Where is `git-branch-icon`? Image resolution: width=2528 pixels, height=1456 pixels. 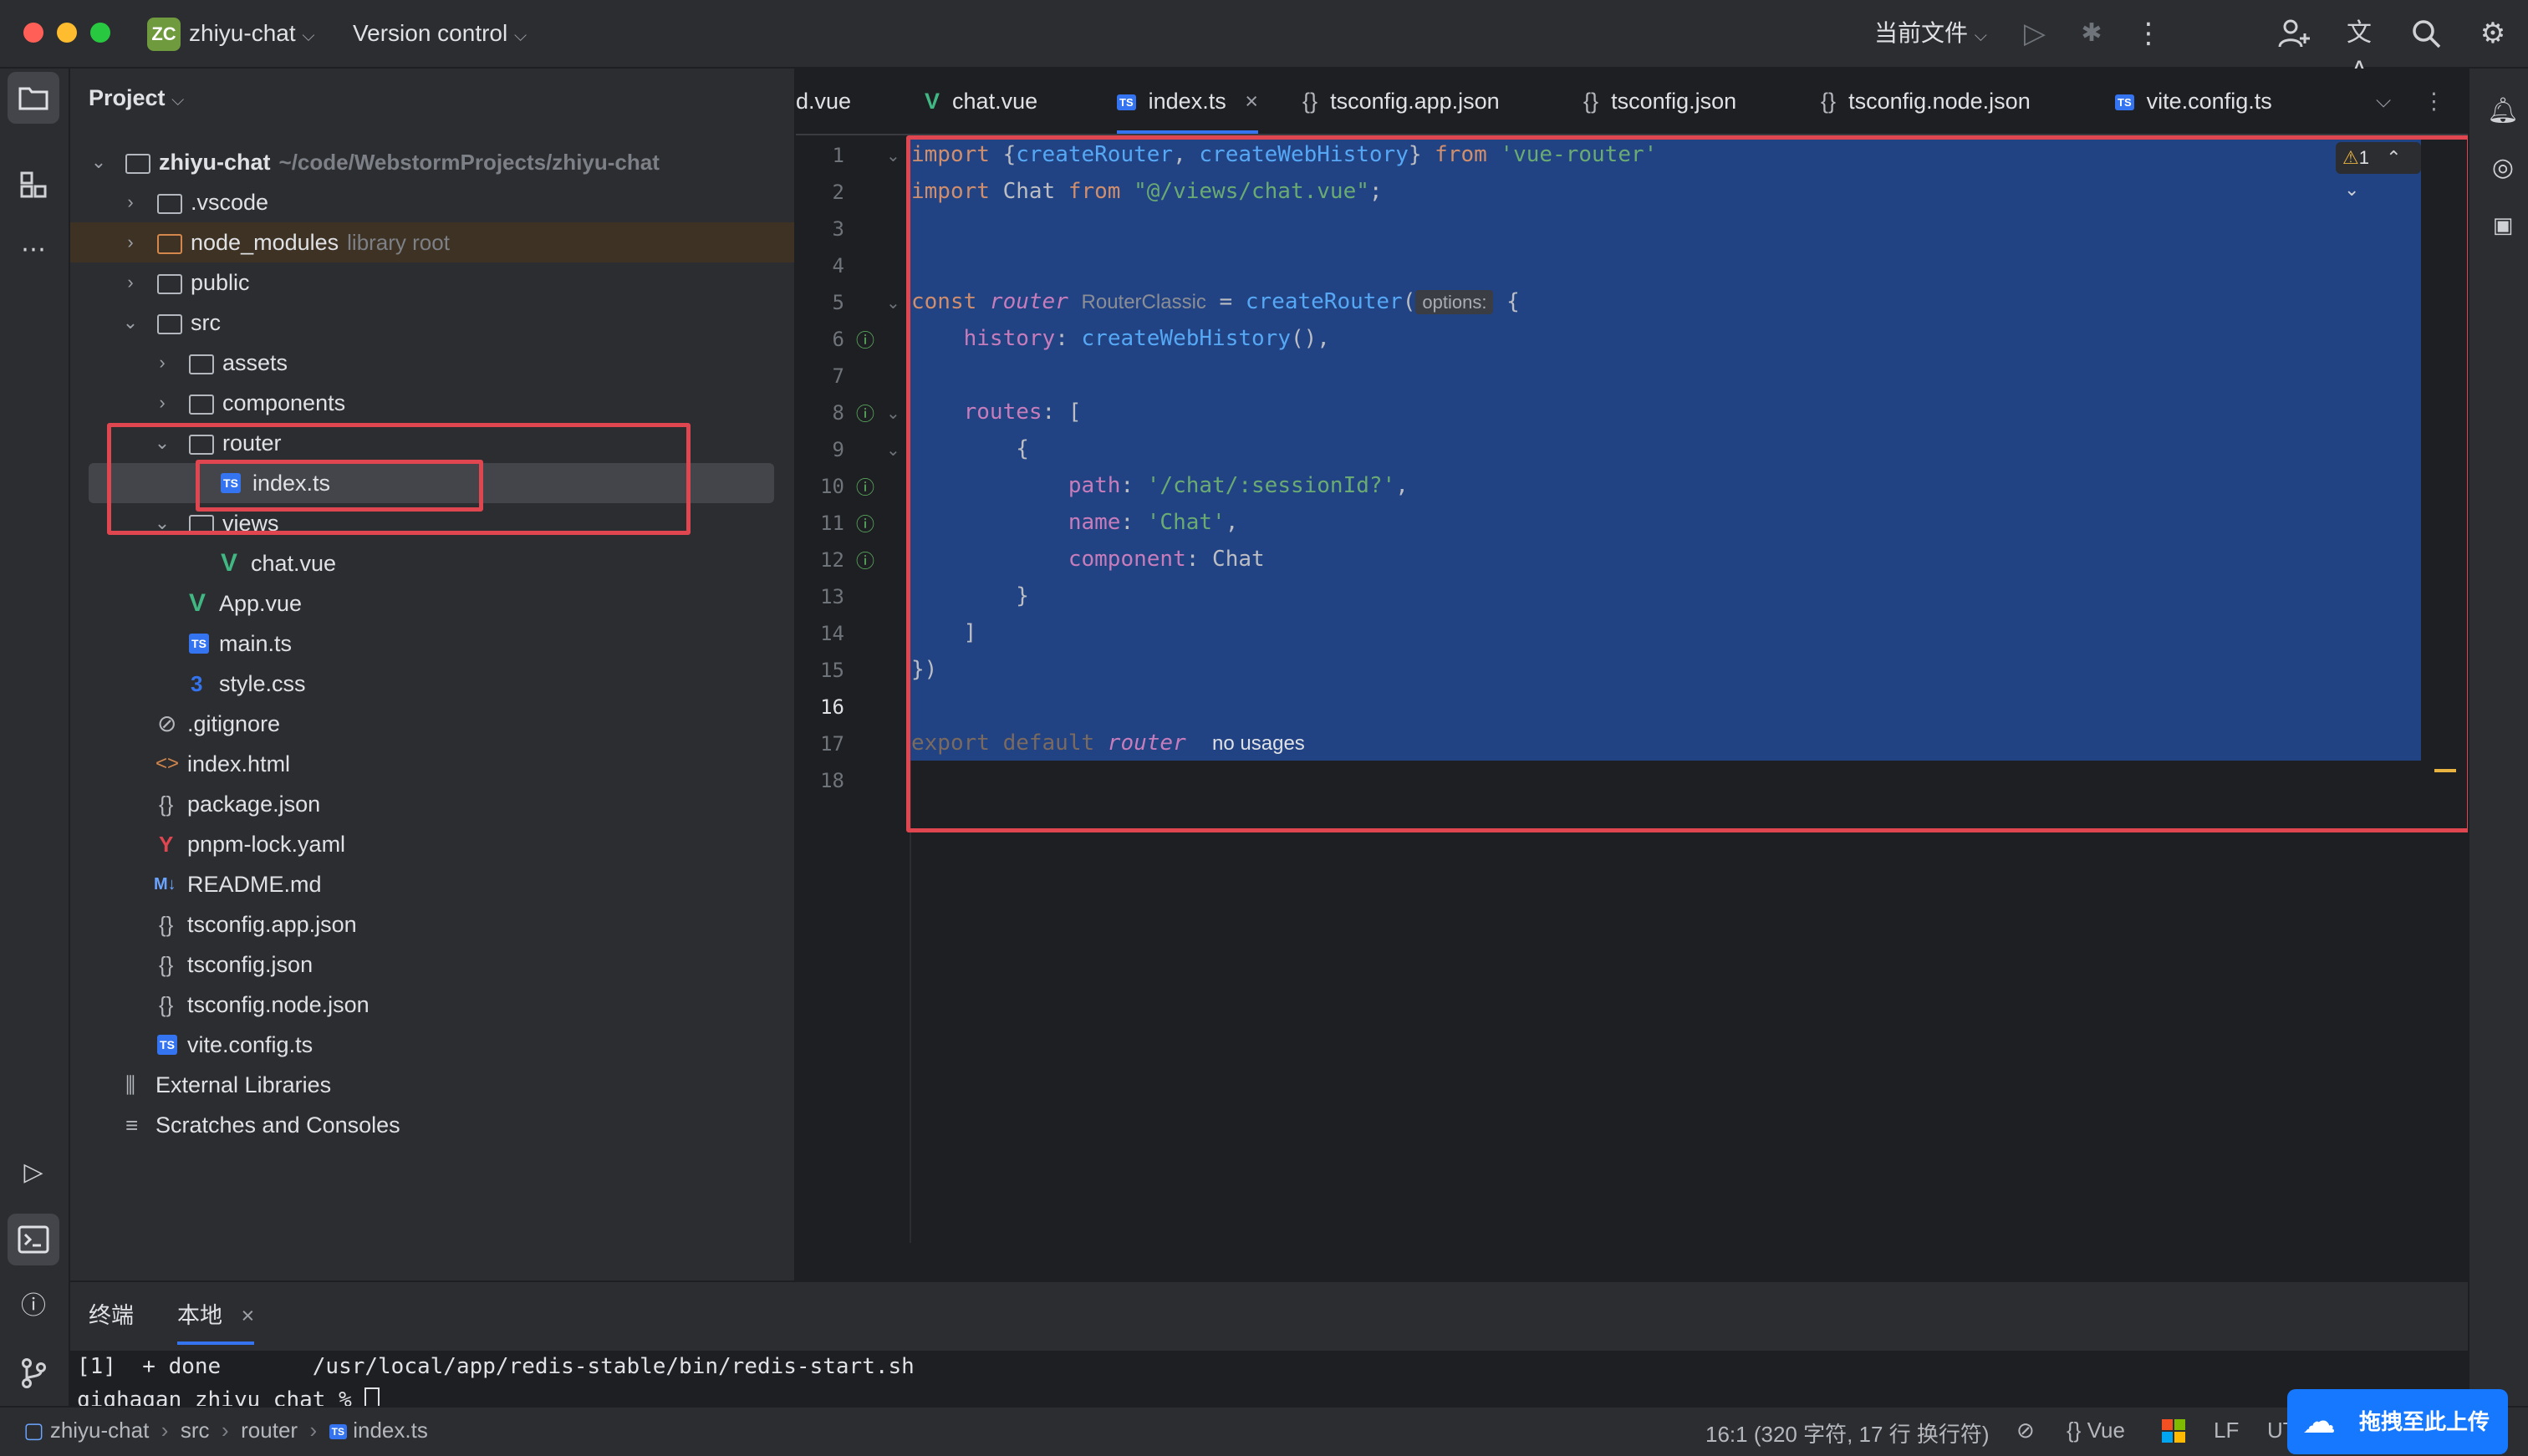
git-branch-icon is located at coordinates (33, 1373).